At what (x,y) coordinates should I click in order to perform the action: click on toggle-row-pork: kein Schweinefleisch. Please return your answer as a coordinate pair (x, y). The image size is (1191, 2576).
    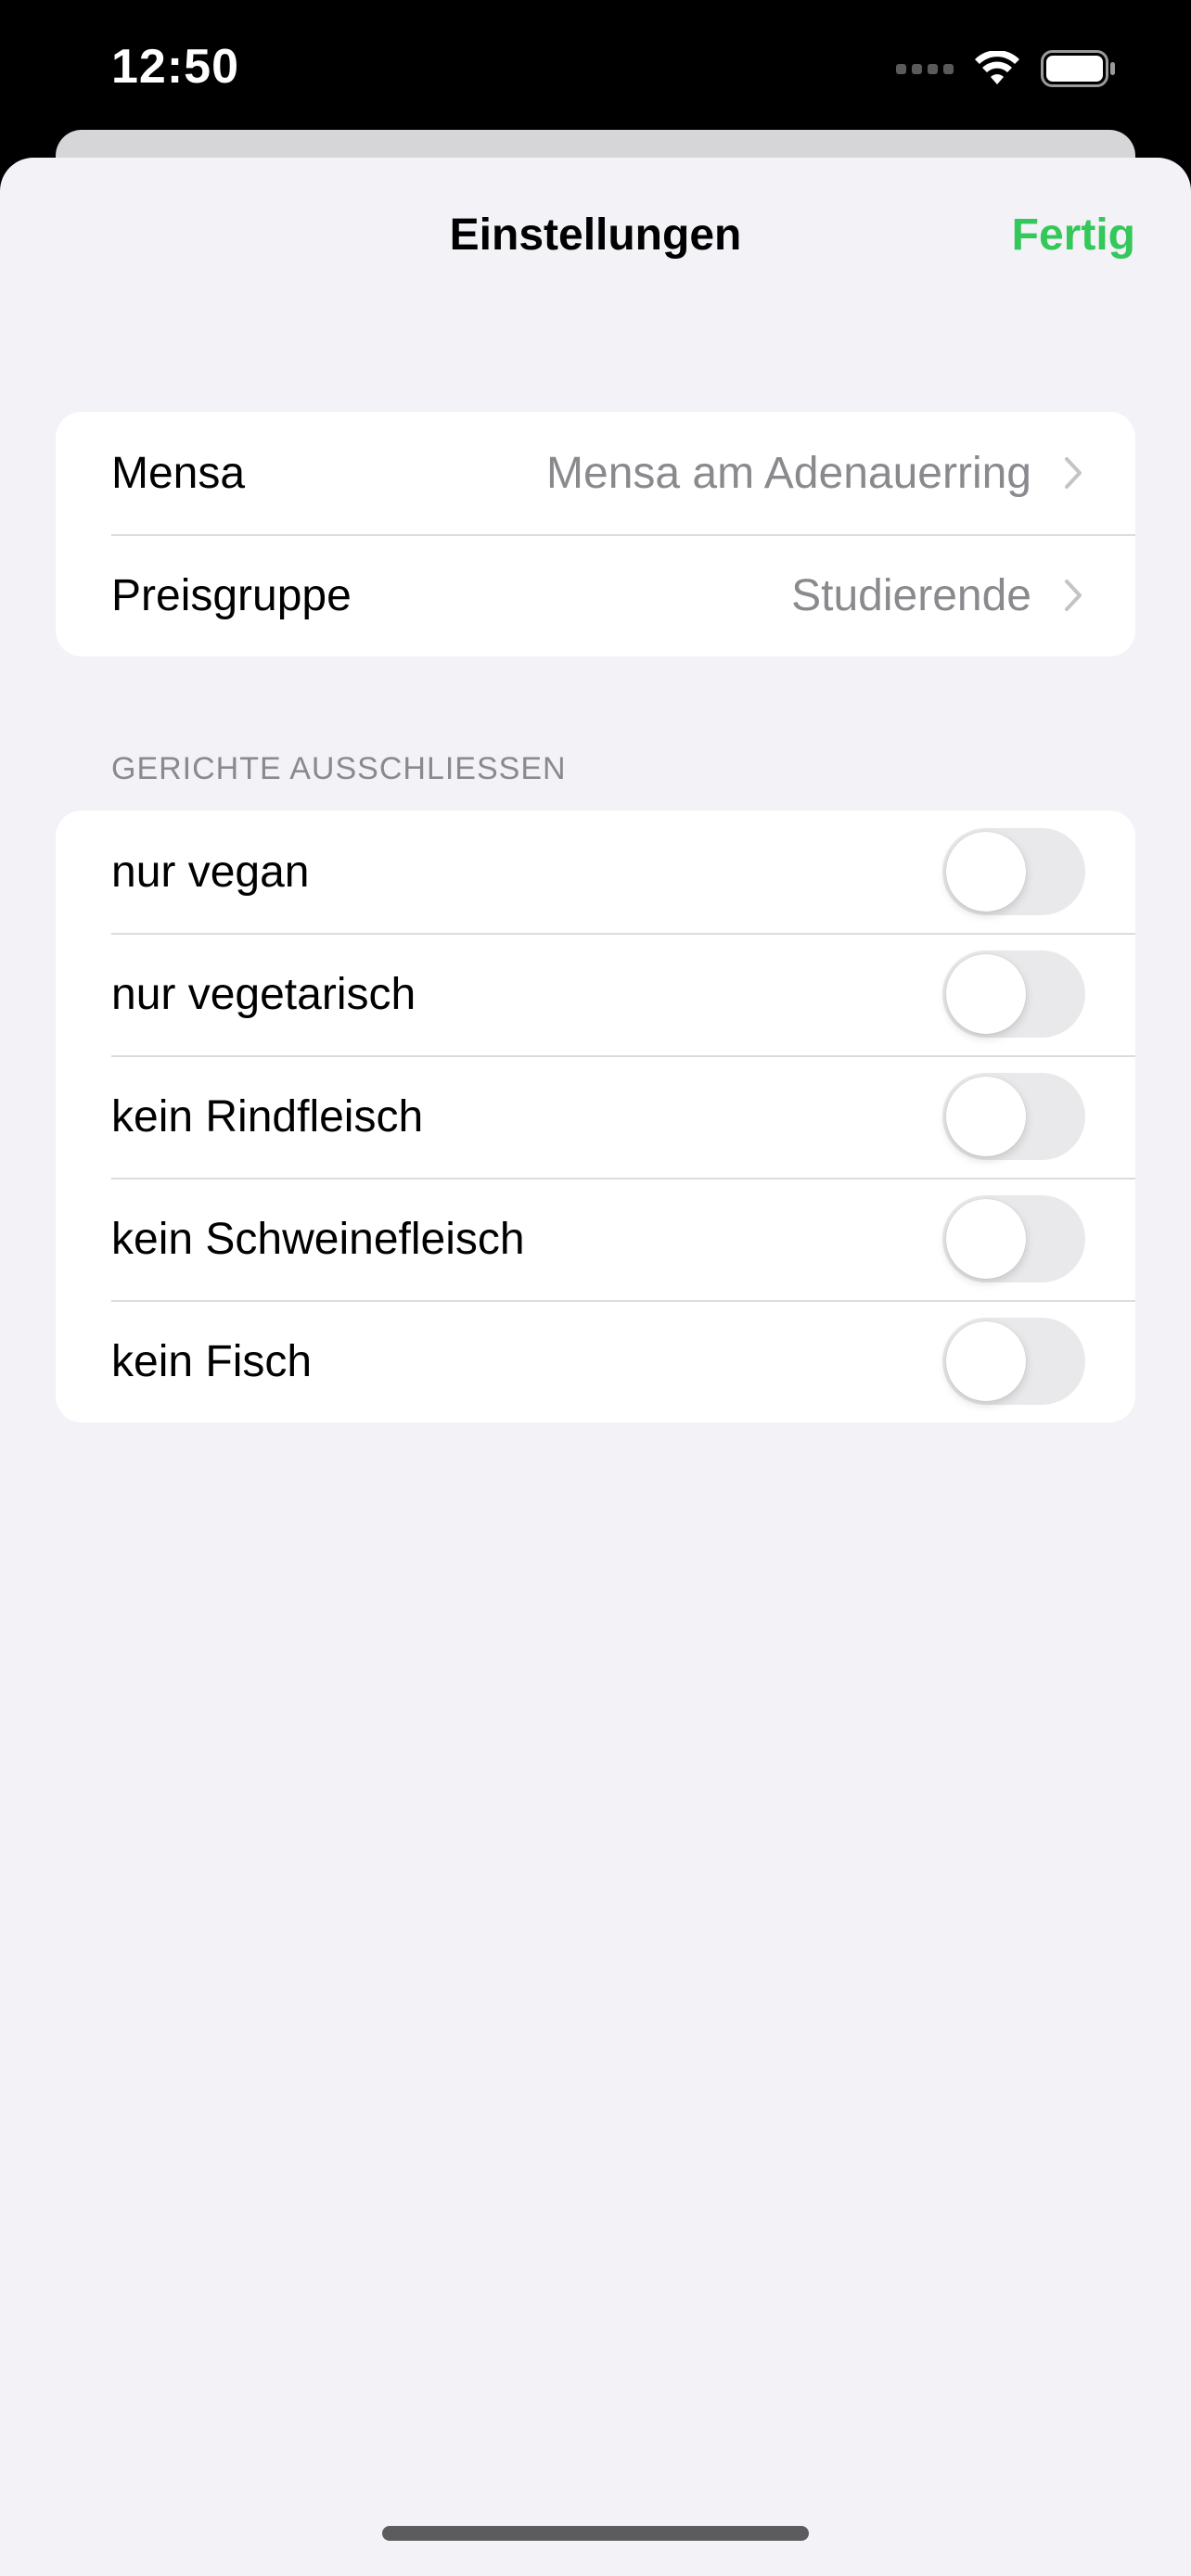
    Looking at the image, I should click on (595, 1239).